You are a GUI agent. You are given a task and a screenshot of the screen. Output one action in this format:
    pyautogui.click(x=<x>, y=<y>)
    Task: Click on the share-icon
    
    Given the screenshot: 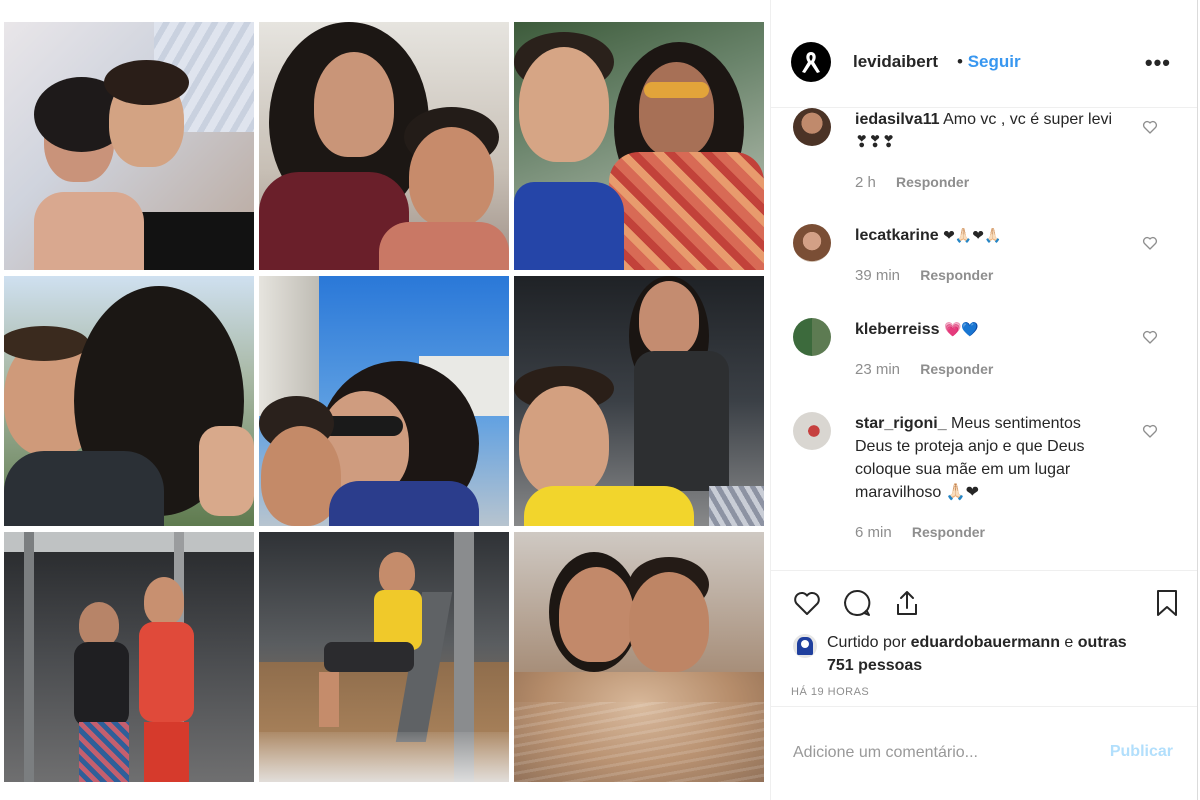 What is the action you would take?
    pyautogui.click(x=907, y=603)
    